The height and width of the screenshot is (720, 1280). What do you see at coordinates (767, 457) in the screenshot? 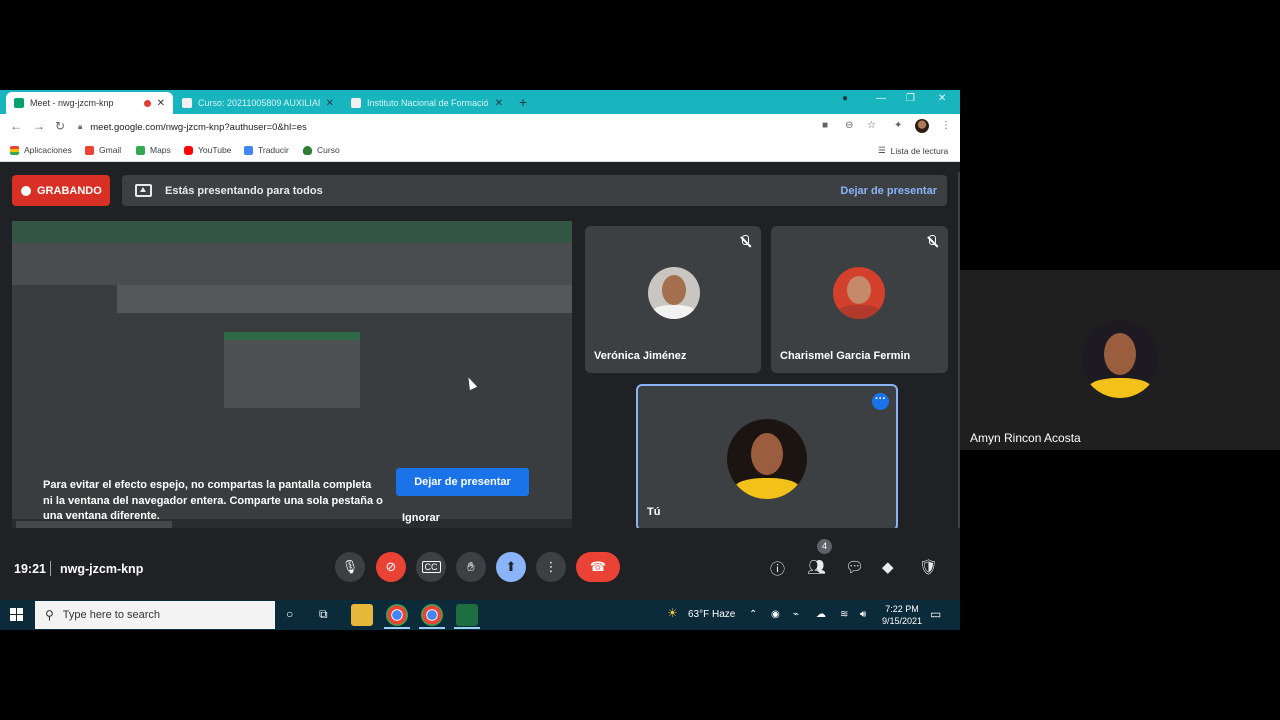
I see `self-tile: ··· Tú` at bounding box center [767, 457].